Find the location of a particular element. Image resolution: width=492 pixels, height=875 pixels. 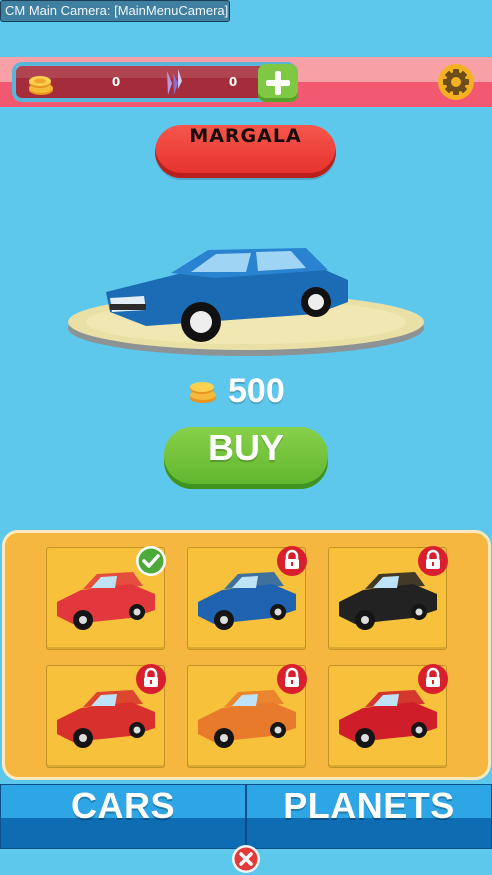

crystal-icon is located at coordinates (174, 82).